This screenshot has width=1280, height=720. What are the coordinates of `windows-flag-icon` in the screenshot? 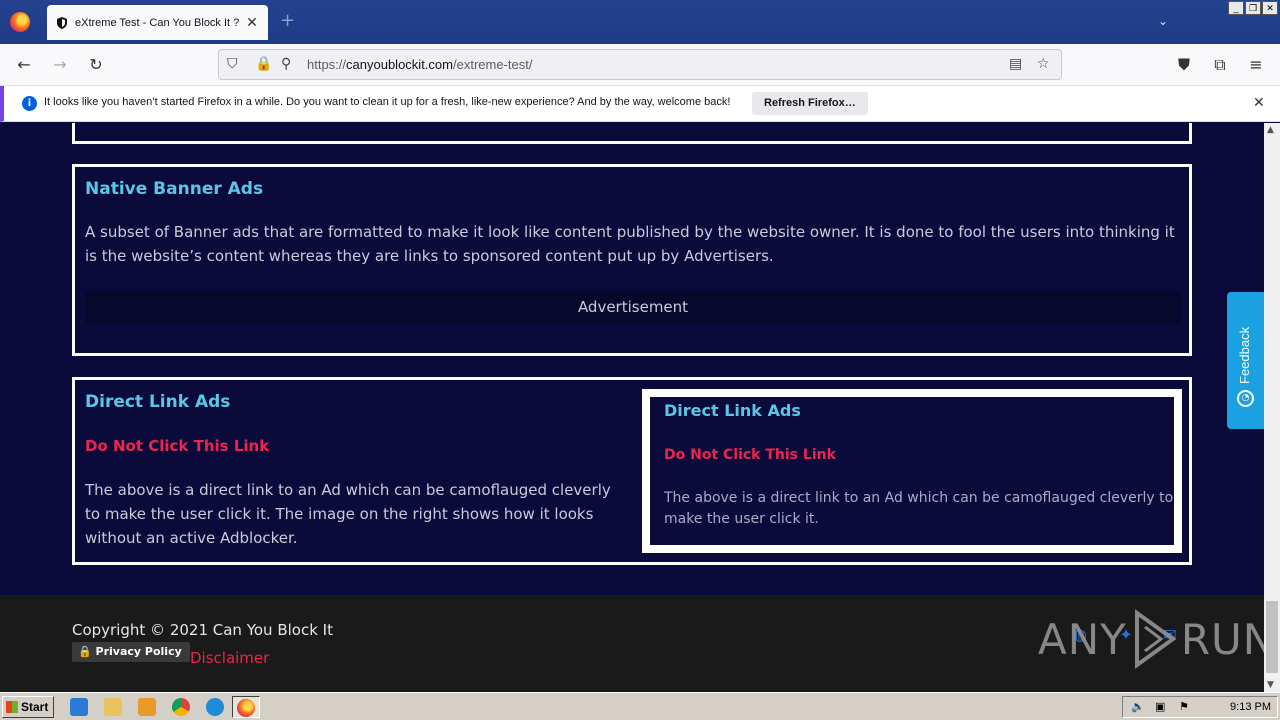 It's located at (12, 707).